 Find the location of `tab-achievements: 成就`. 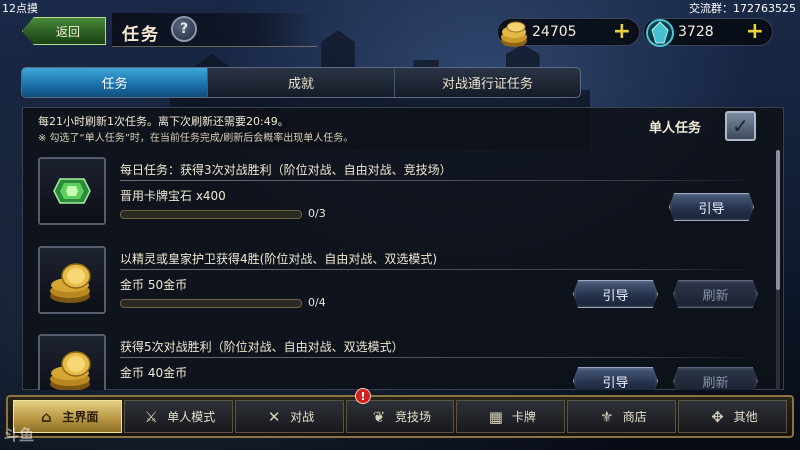

tab-achievements: 成就 is located at coordinates (301, 82).